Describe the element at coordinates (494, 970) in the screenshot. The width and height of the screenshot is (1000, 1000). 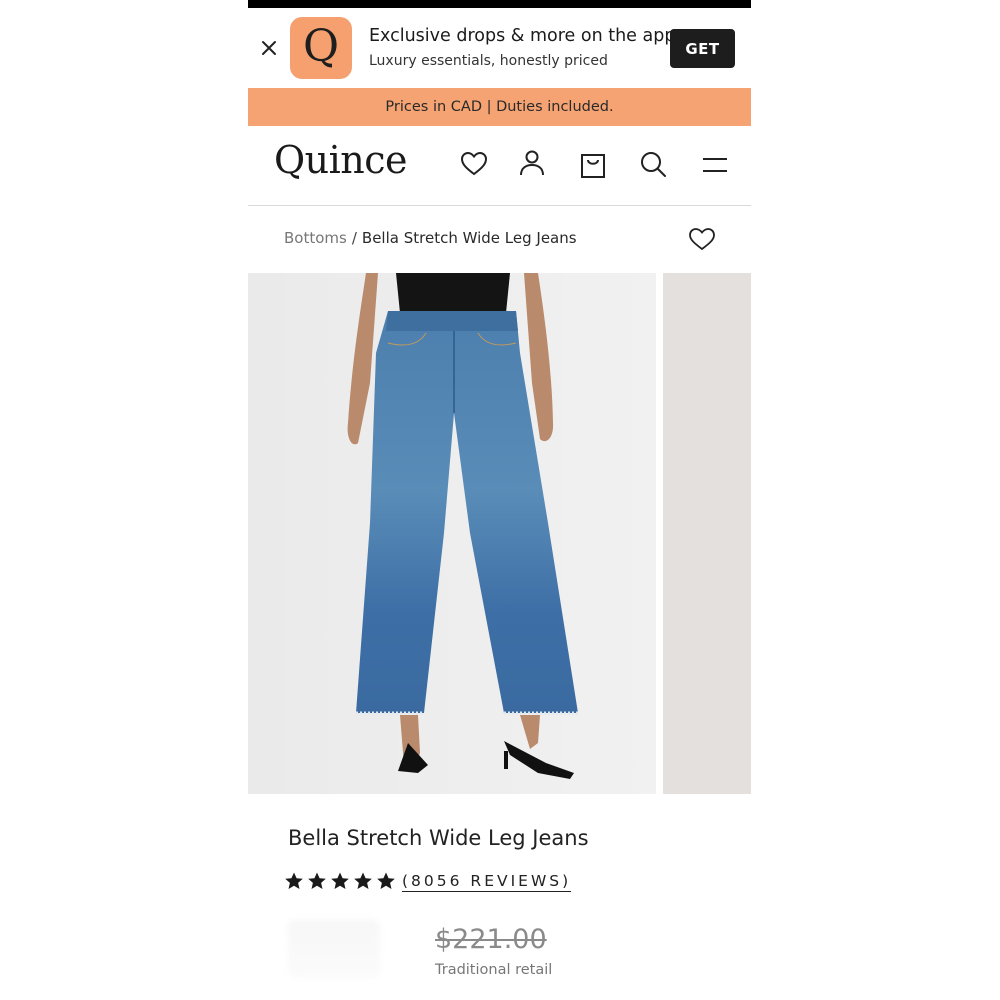
I see `traditional-retail-label: Traditional retail` at that location.